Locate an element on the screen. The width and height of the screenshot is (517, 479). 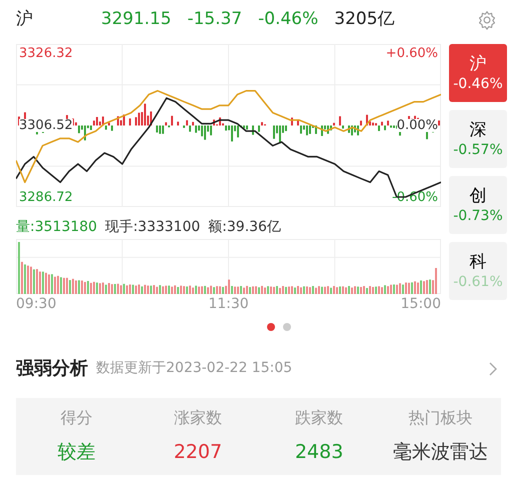
volume-stat: 量:3513180 is located at coordinates (57, 226).